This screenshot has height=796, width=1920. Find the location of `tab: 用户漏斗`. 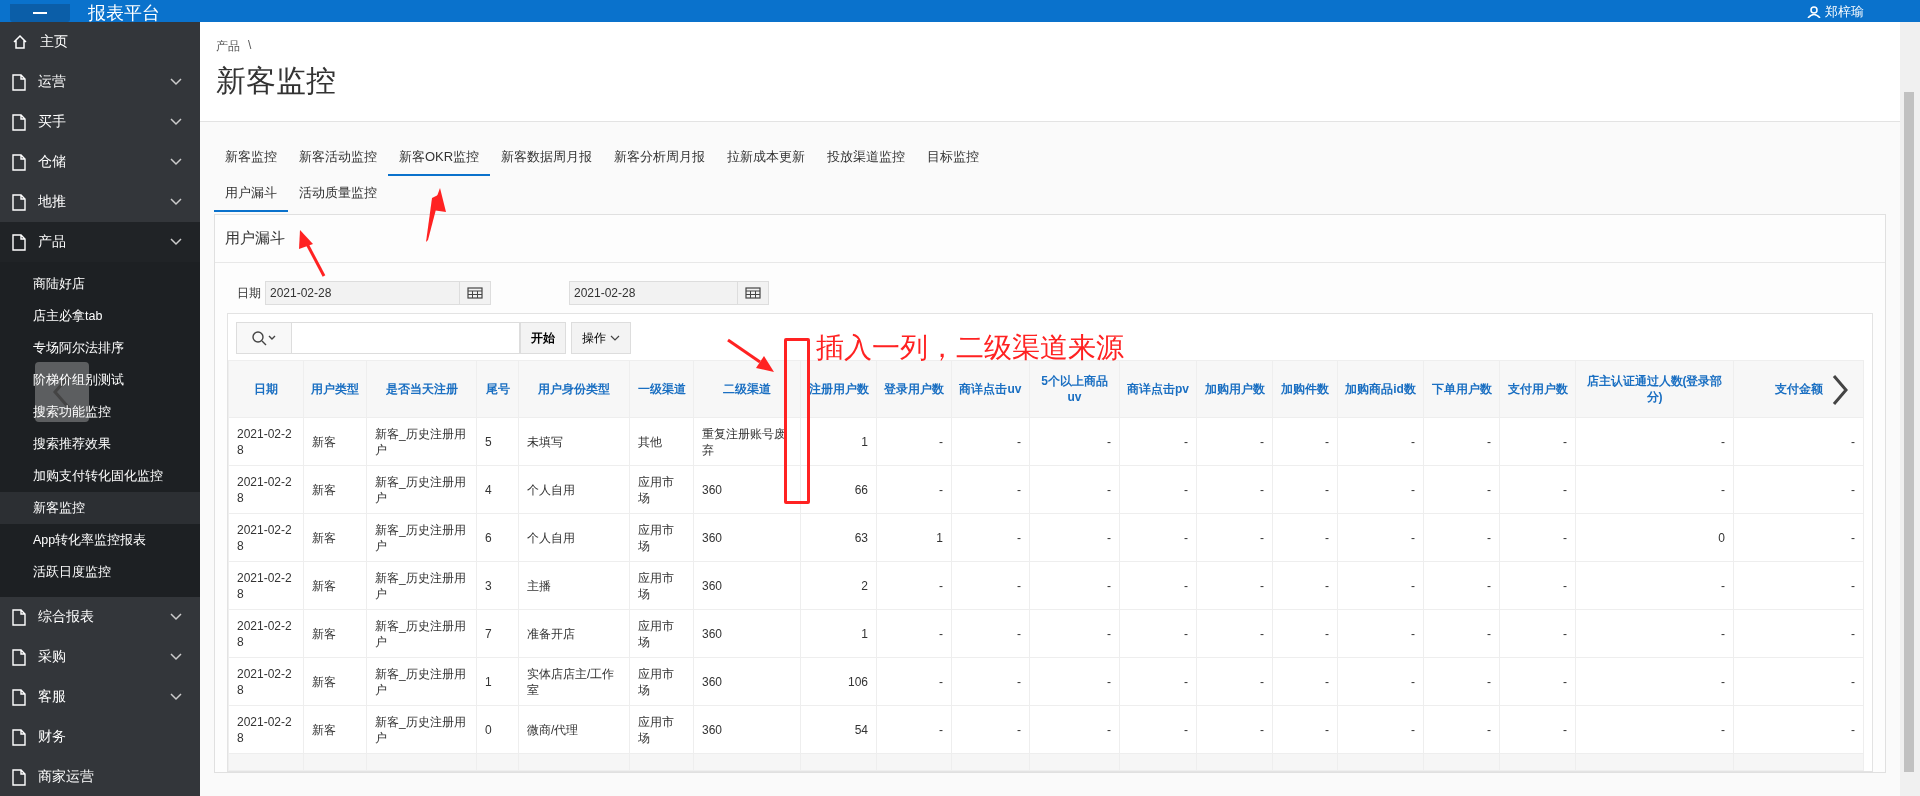

tab: 用户漏斗 is located at coordinates (251, 194).